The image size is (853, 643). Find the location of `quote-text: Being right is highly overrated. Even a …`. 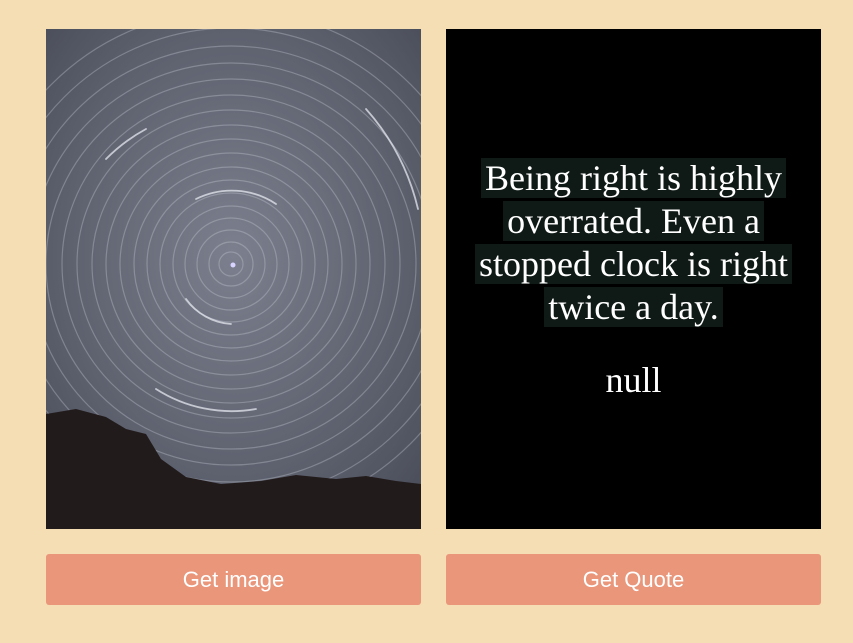

quote-text: Being right is highly overrated. Even a … is located at coordinates (633, 243).